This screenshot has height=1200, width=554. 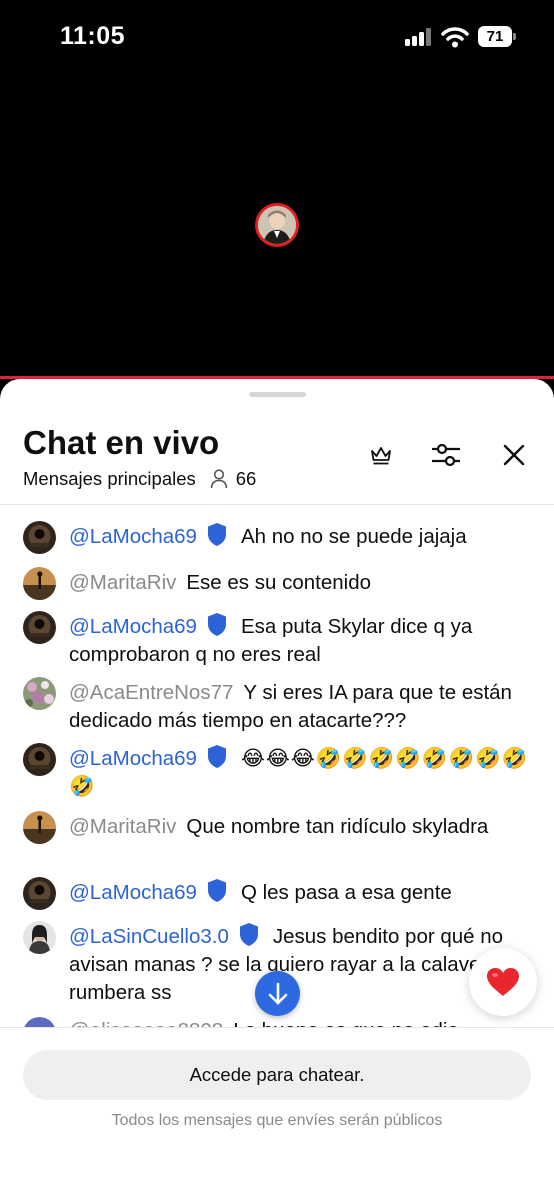 I want to click on input-divider, so click(x=277, y=1027).